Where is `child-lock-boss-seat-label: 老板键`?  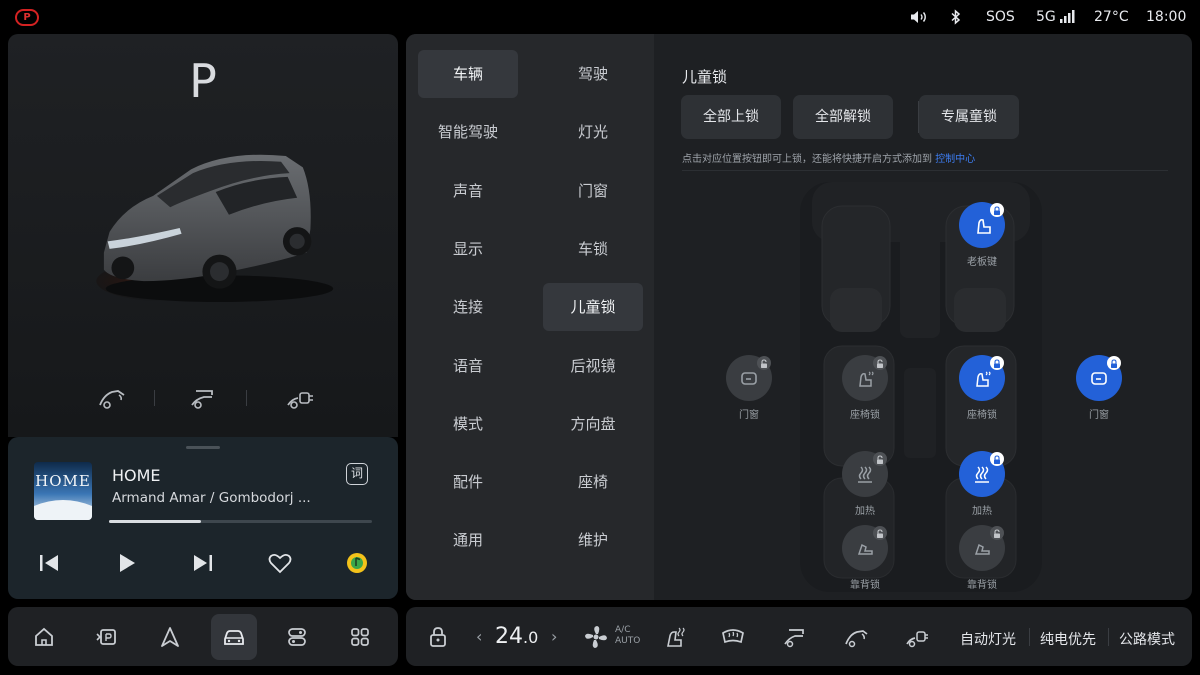 child-lock-boss-seat-label: 老板键 is located at coordinates (982, 262).